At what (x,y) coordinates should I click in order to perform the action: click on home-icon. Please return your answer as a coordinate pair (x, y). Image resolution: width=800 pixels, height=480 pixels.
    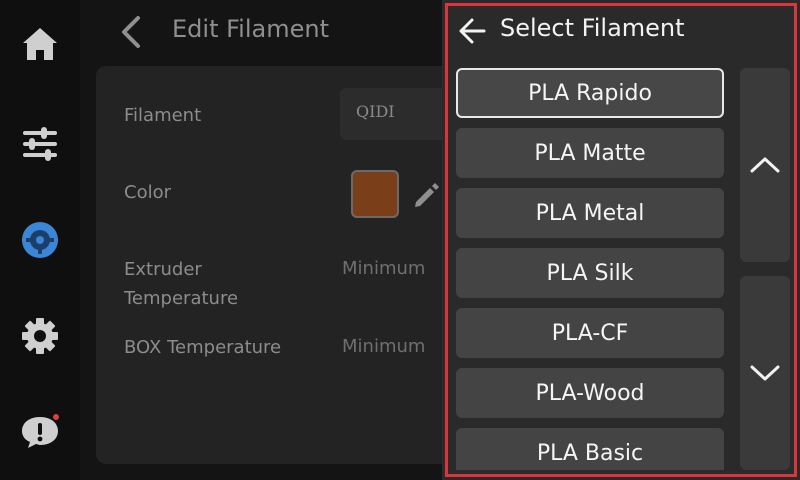
    Looking at the image, I should click on (40, 44).